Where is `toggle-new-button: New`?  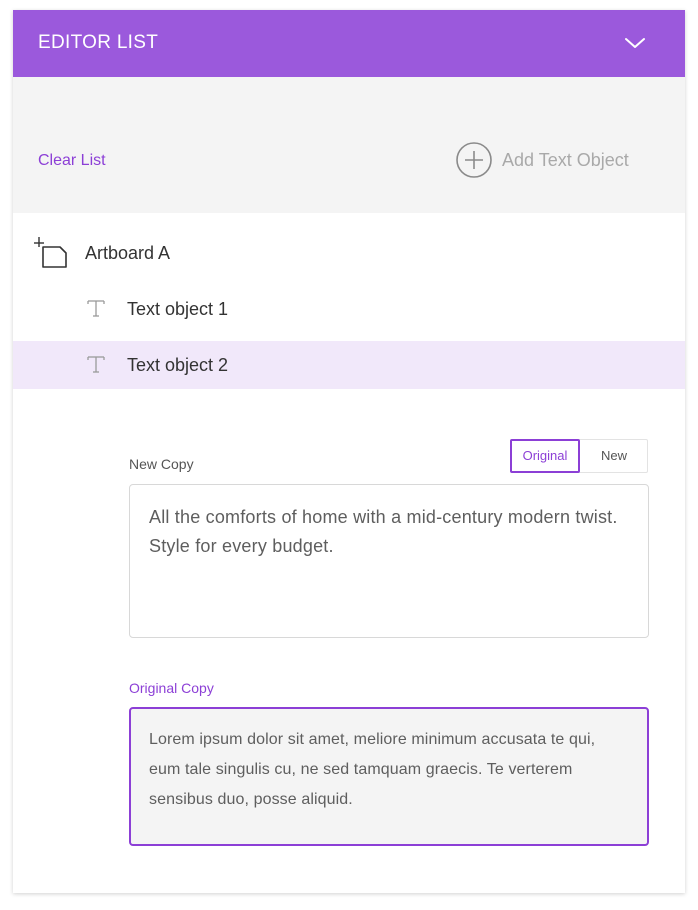 toggle-new-button: New is located at coordinates (614, 456).